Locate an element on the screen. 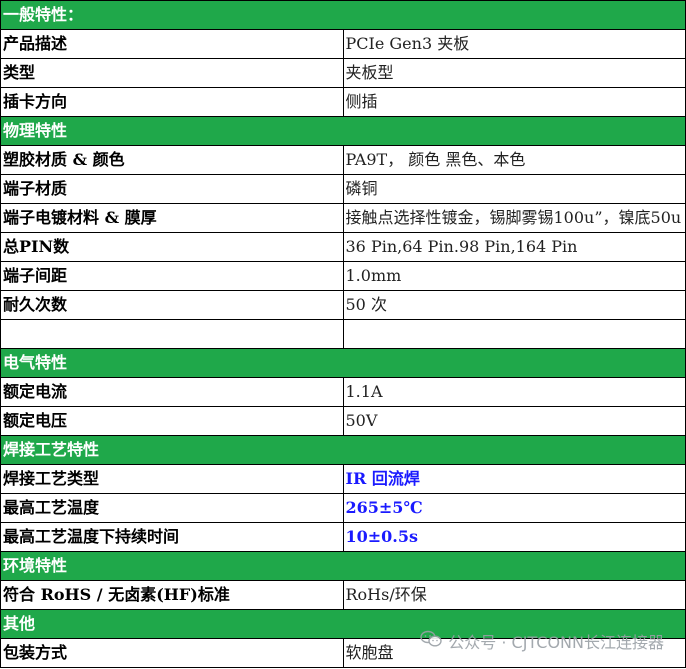  spec-value: 夹板型 is located at coordinates (514, 73).